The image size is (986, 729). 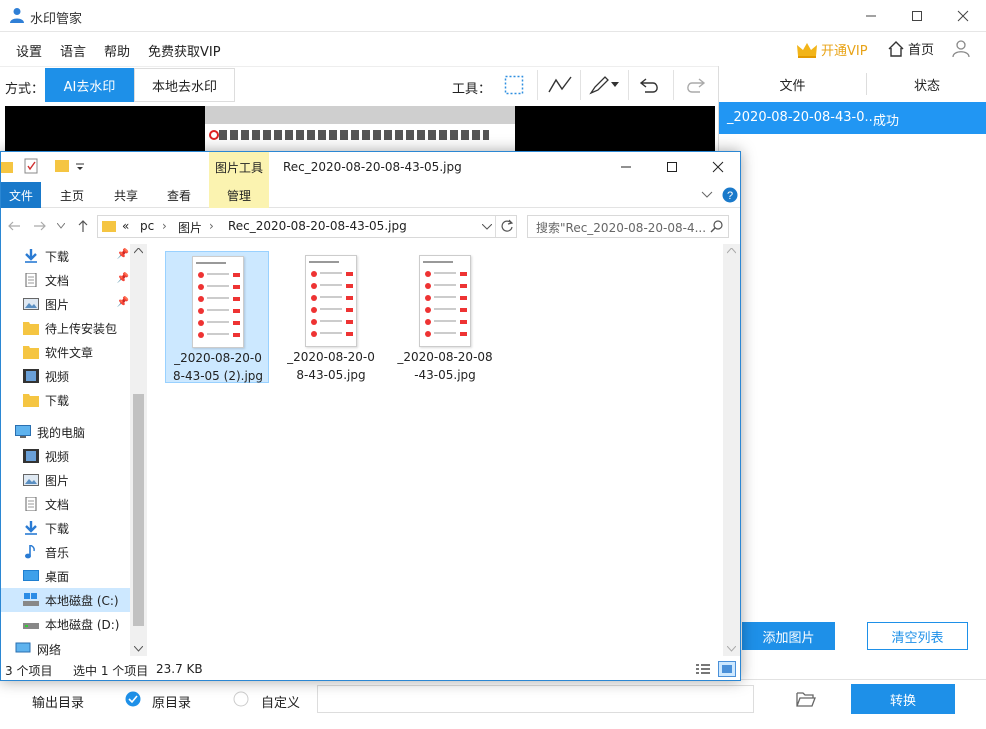 What do you see at coordinates (727, 669) in the screenshot?
I see `large-icons-view-icon` at bounding box center [727, 669].